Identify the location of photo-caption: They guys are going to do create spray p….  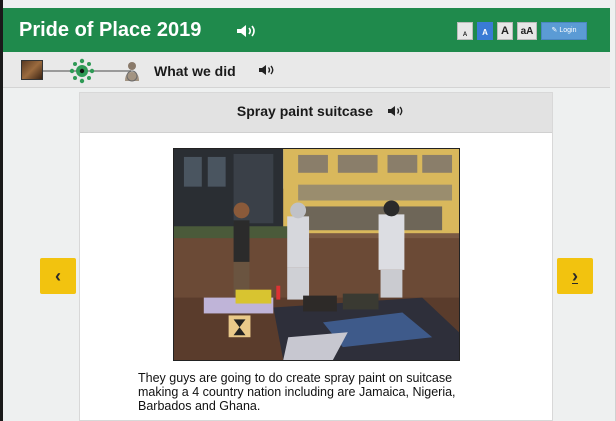
(297, 392).